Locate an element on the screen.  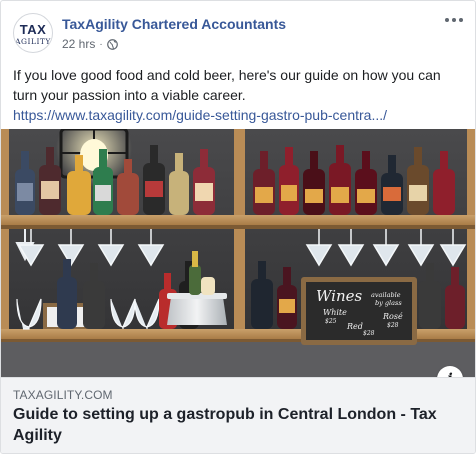
board-red-label: Red is located at coordinates (354, 326).